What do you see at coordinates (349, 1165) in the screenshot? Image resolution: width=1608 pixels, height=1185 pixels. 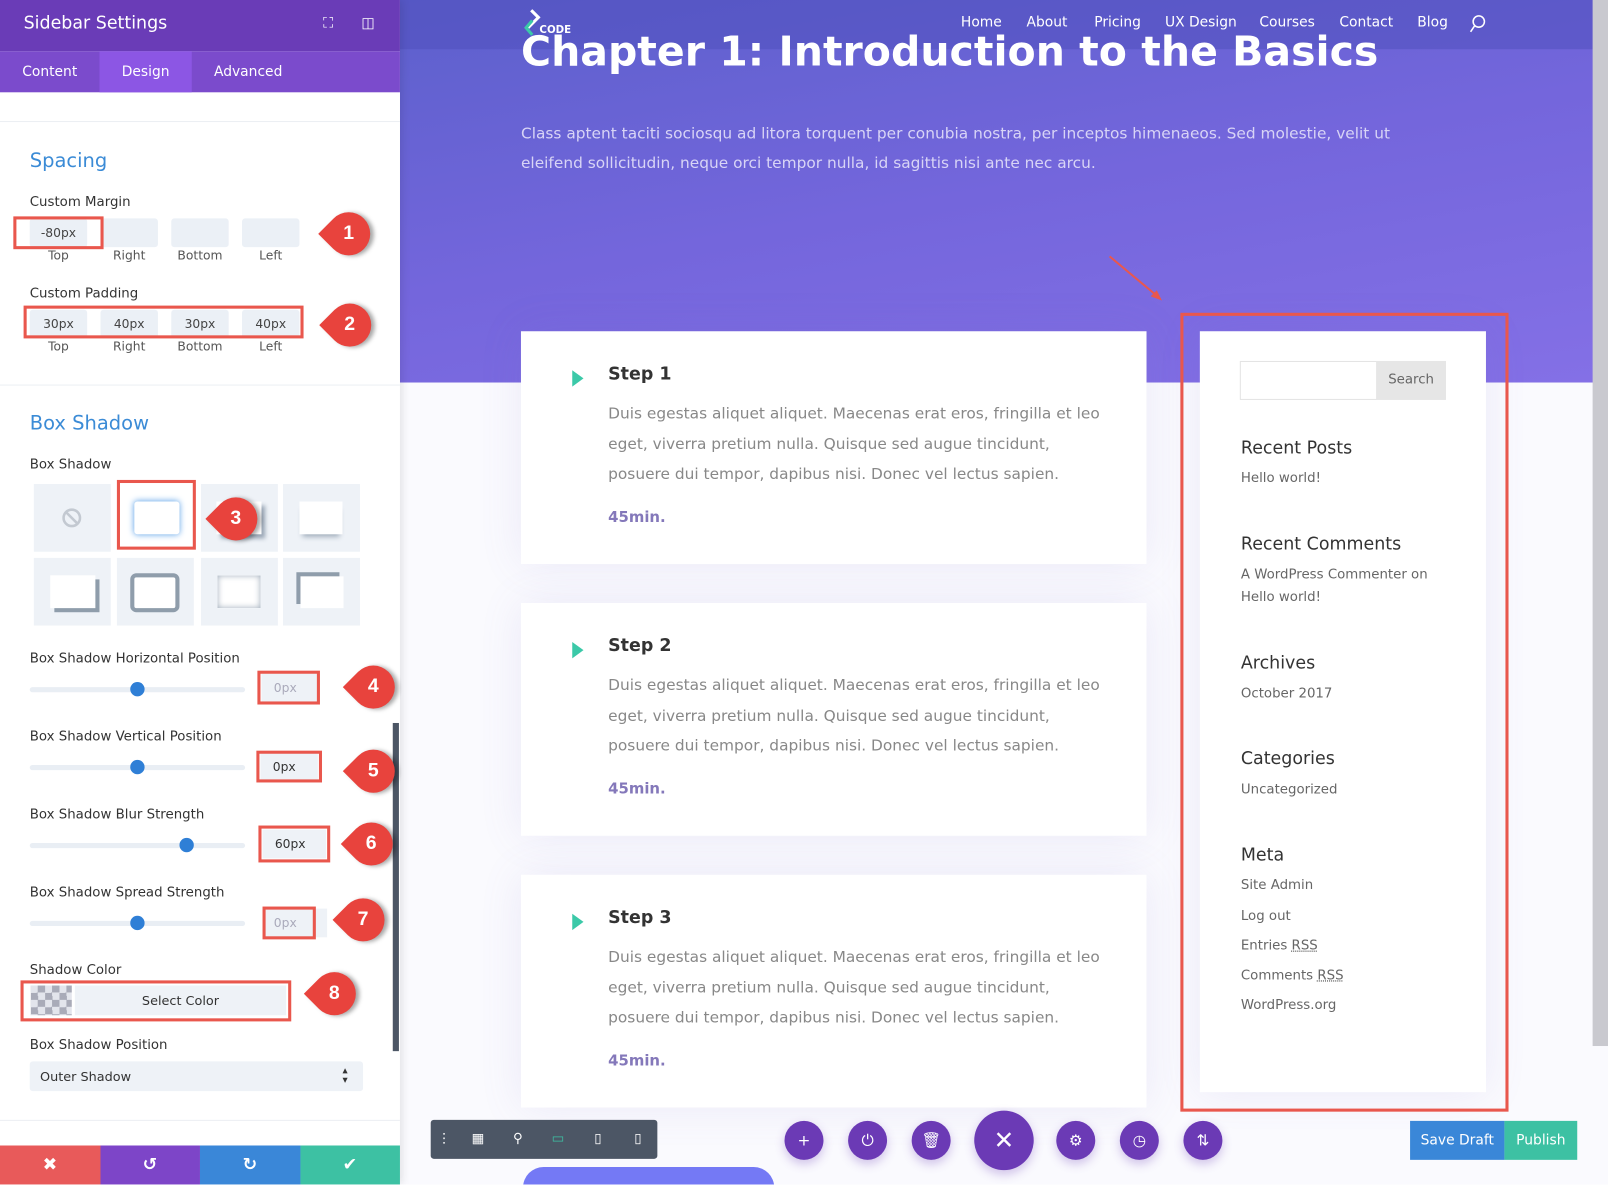 I see `save-settings-button: ✔` at bounding box center [349, 1165].